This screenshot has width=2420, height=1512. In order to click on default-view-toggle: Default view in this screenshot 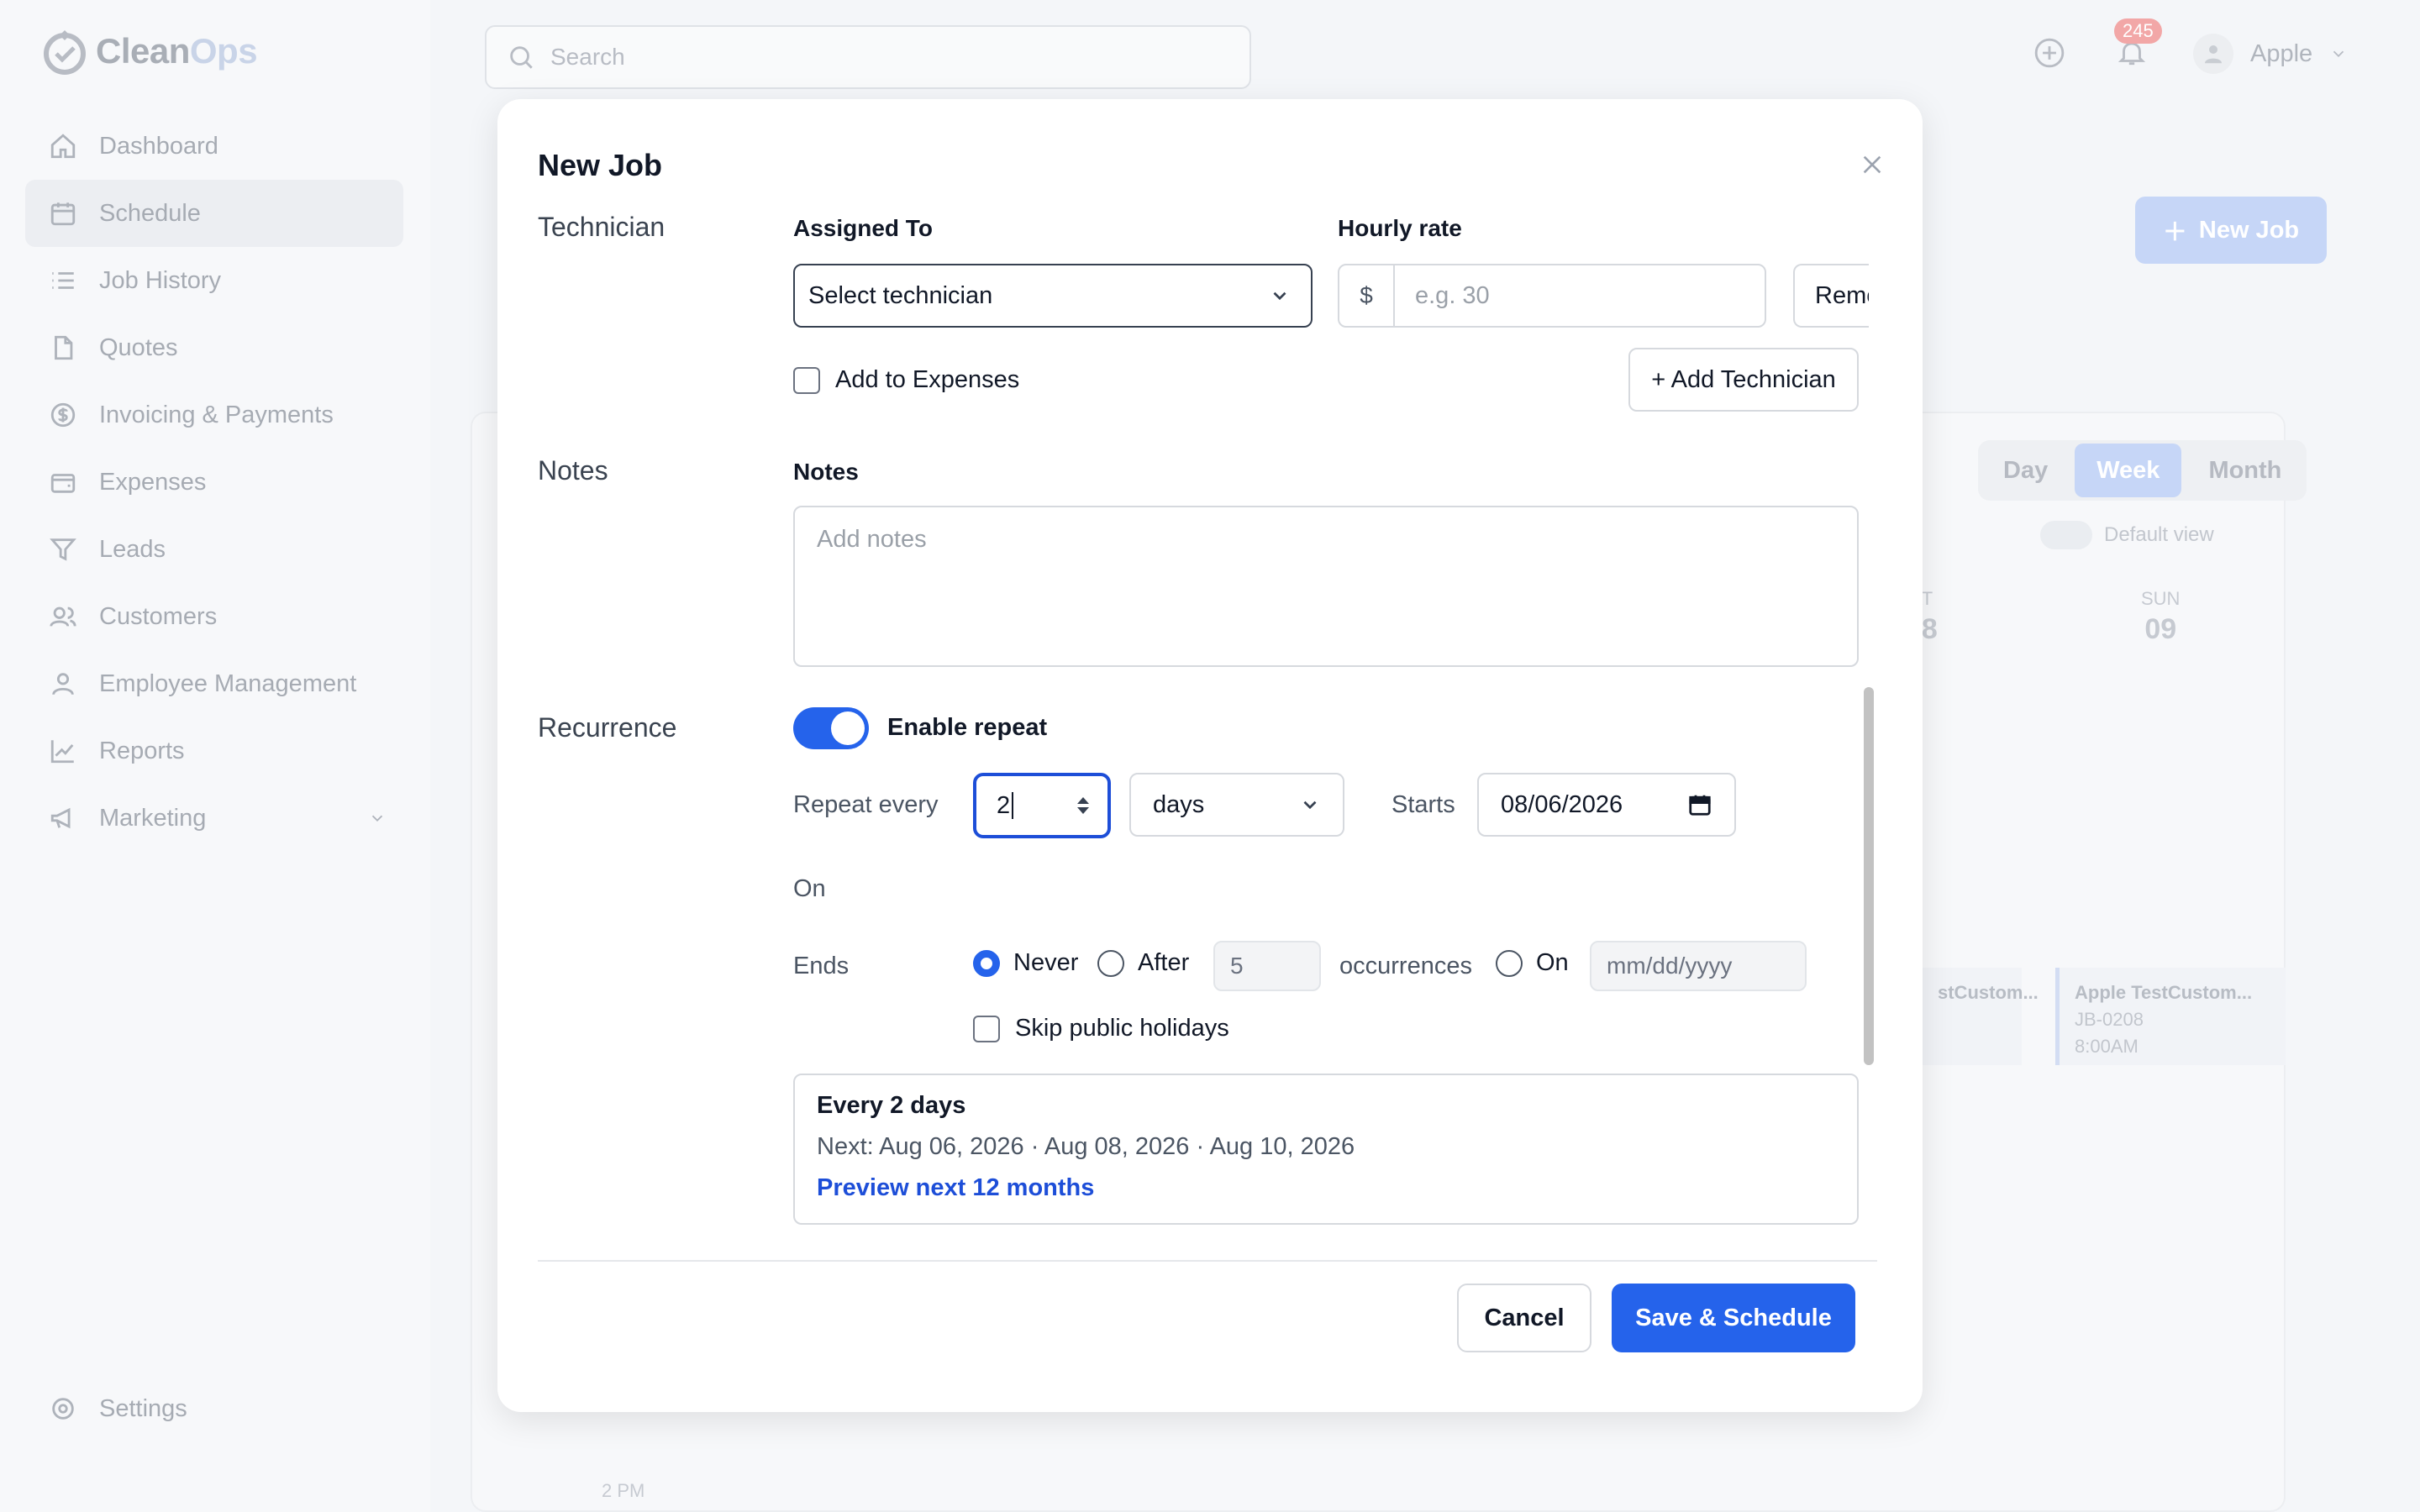, I will do `click(2127, 535)`.